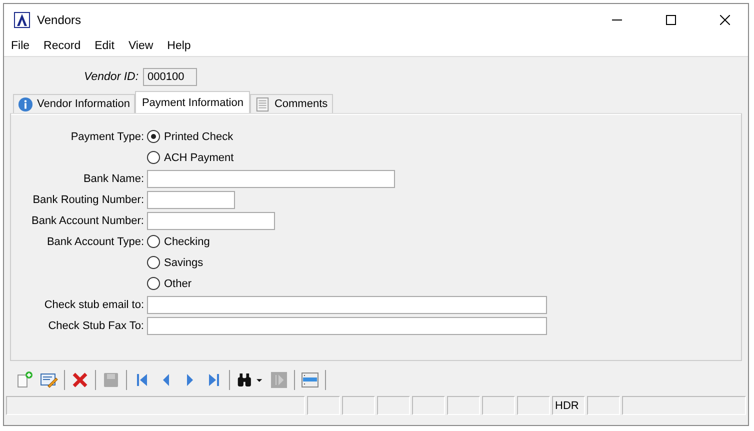  Describe the element at coordinates (175, 262) in the screenshot. I see `radio-button: Savings` at that location.